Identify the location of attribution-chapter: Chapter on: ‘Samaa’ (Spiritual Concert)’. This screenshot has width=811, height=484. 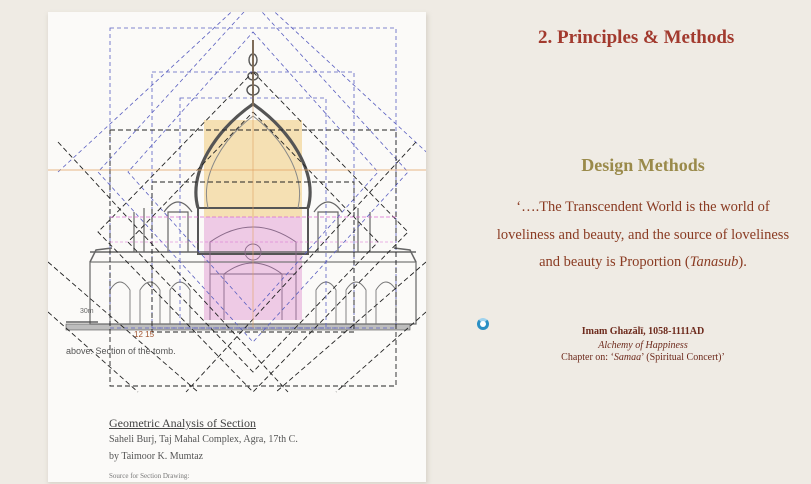
(643, 357).